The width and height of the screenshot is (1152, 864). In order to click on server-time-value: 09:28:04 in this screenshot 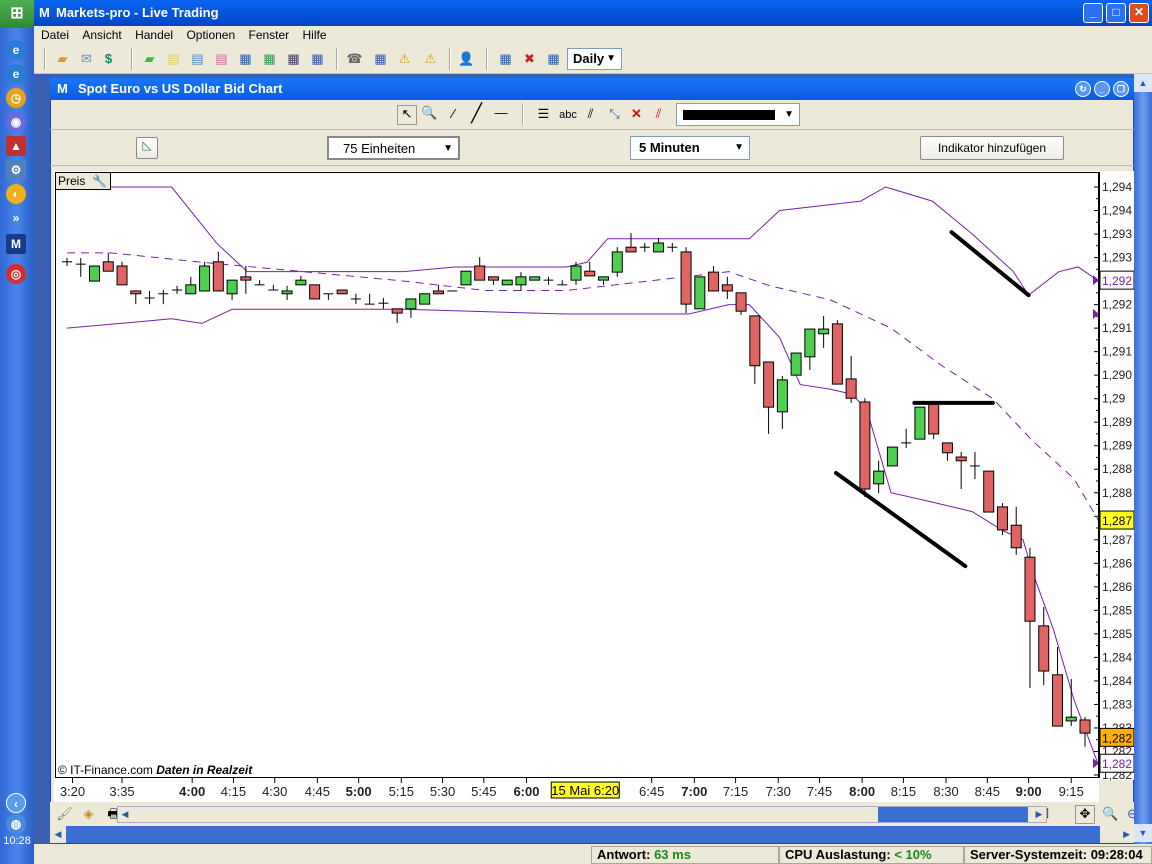, I will do `click(1116, 854)`.